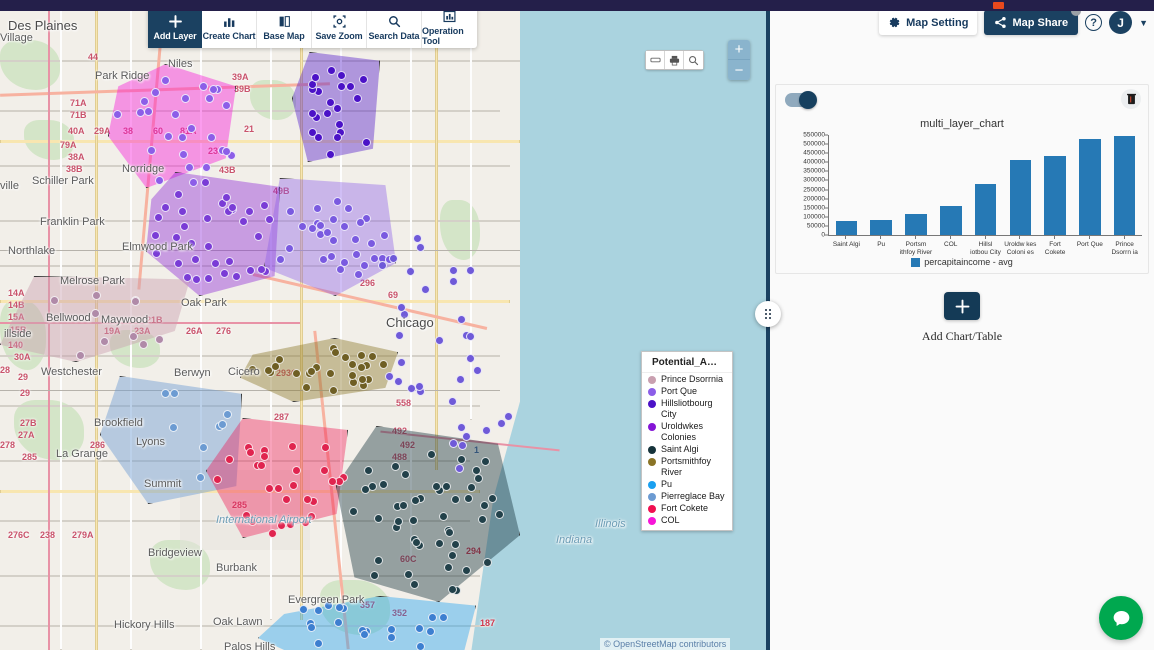  What do you see at coordinates (244, 372) in the screenshot?
I see `map-place-label: Cicero` at bounding box center [244, 372].